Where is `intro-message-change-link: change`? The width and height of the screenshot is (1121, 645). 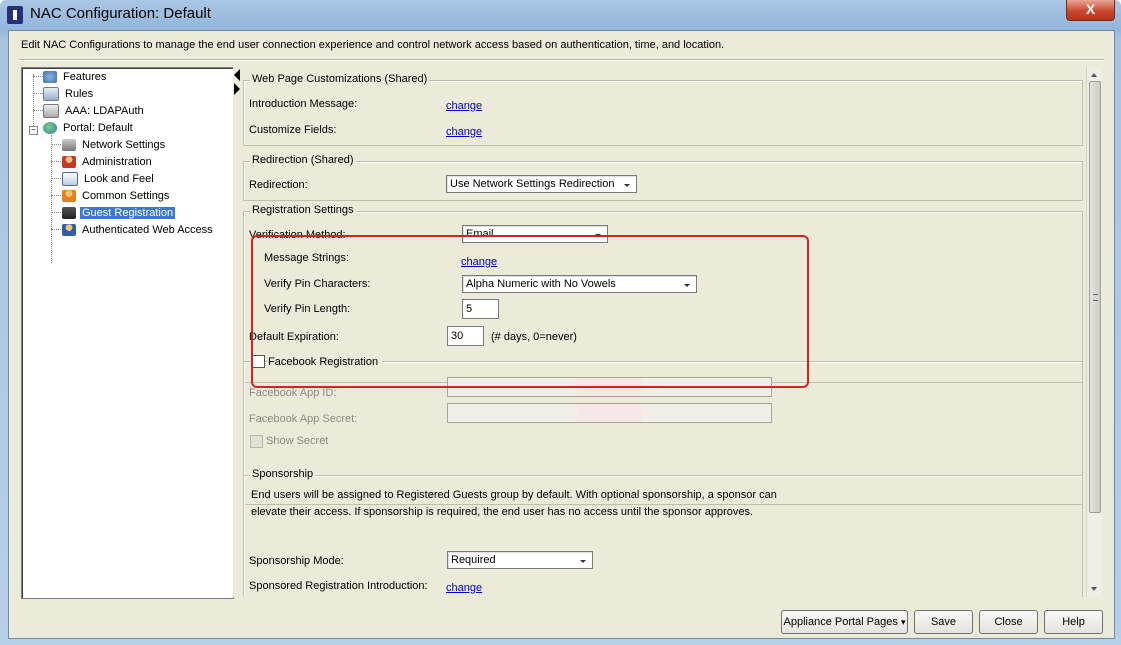 intro-message-change-link: change is located at coordinates (464, 106).